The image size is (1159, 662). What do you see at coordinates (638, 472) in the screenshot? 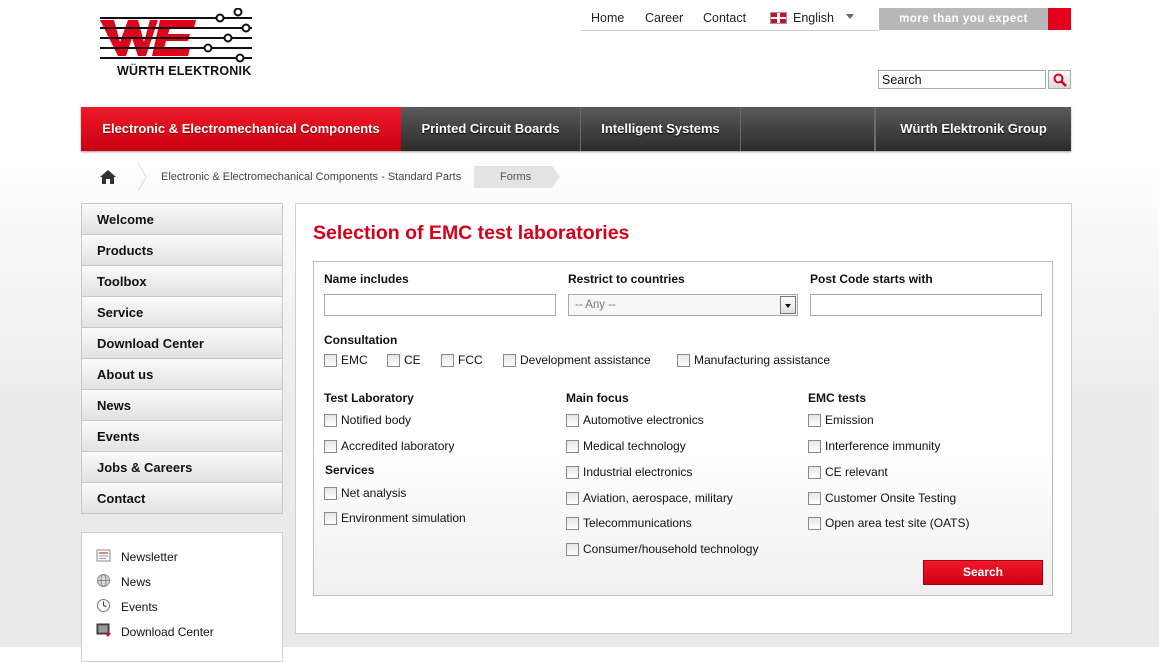
I see `checkbox-label: Industrial electronics` at bounding box center [638, 472].